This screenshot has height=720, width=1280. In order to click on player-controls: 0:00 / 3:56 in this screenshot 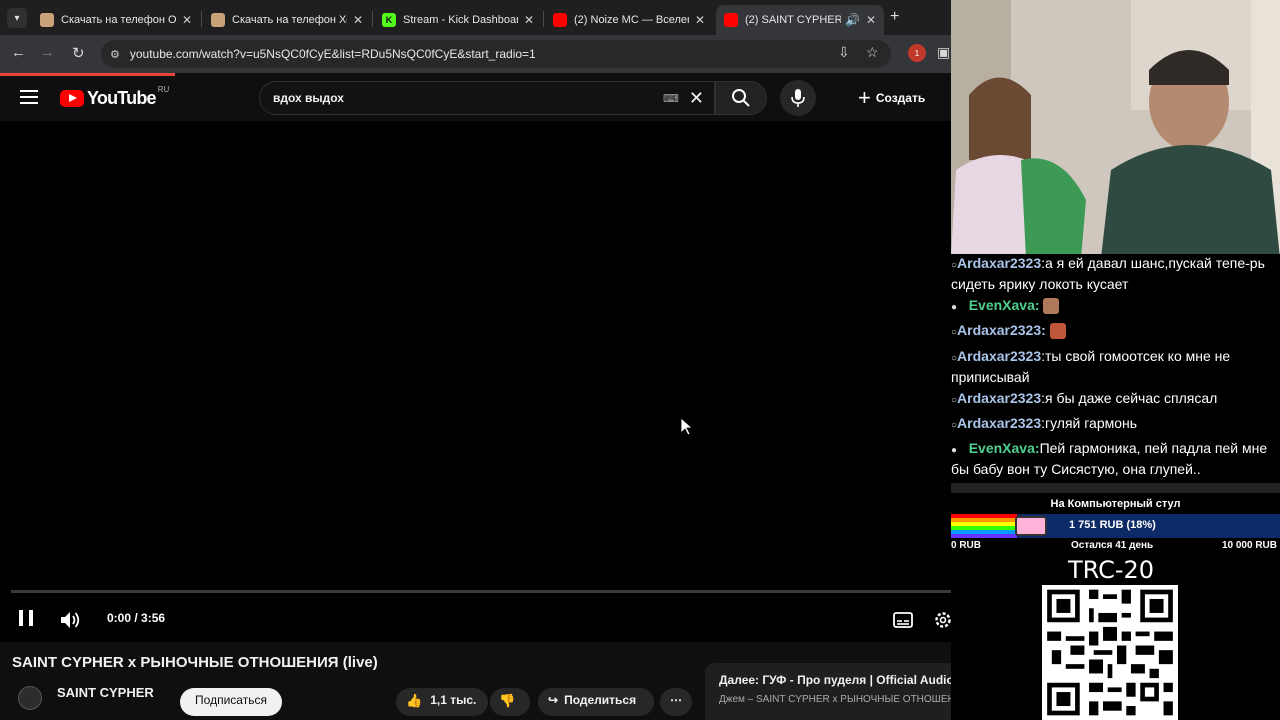, I will do `click(475, 620)`.